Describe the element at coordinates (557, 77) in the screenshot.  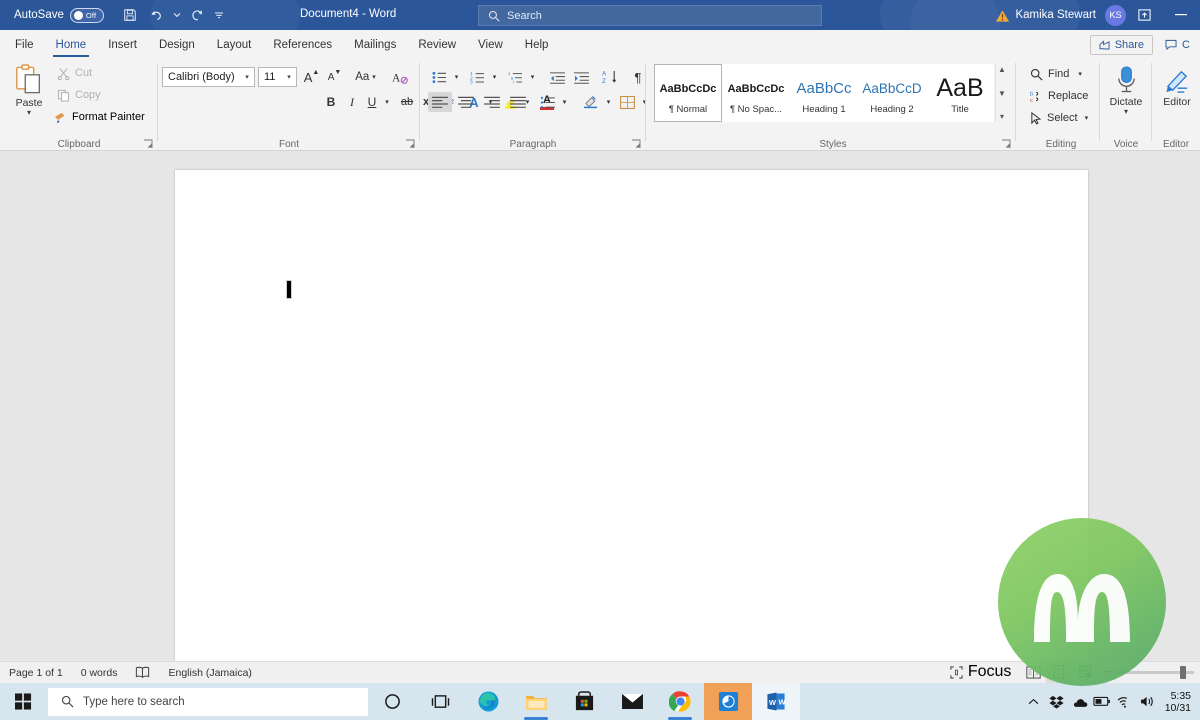
I see `decrease-indent-button` at that location.